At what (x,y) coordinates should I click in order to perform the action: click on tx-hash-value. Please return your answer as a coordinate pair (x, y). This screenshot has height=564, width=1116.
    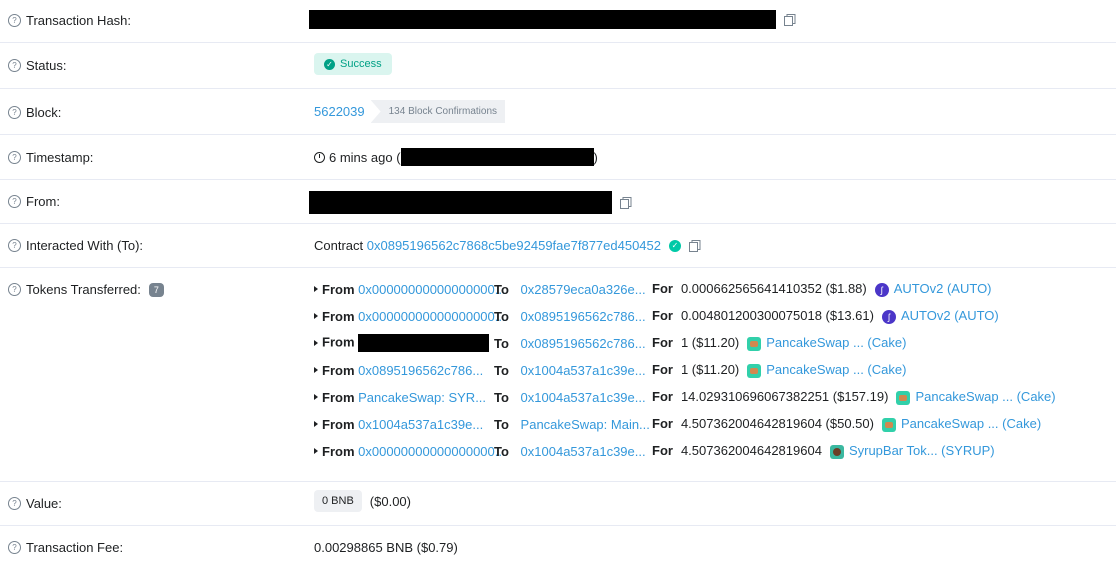
    Looking at the image, I should click on (552, 19).